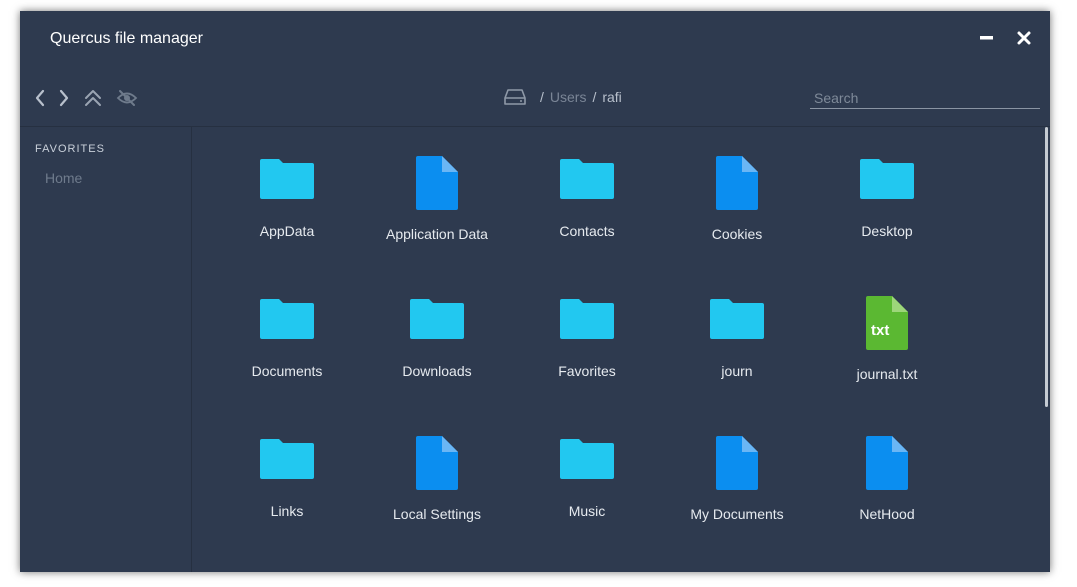 Image resolution: width=1077 pixels, height=587 pixels. What do you see at coordinates (737, 514) in the screenshot?
I see `file-name-label: My Documents` at bounding box center [737, 514].